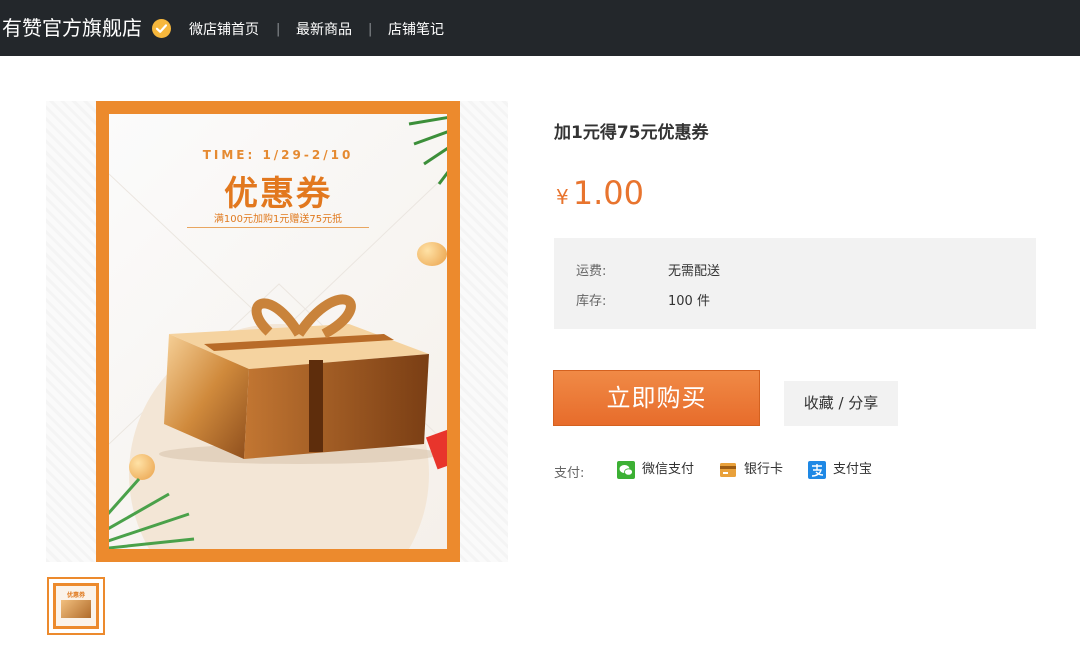  I want to click on top-navigation-bar: 有赞官方旗舰店 微店铺首页 | 最新商品 | 店铺笔记, so click(540, 28).